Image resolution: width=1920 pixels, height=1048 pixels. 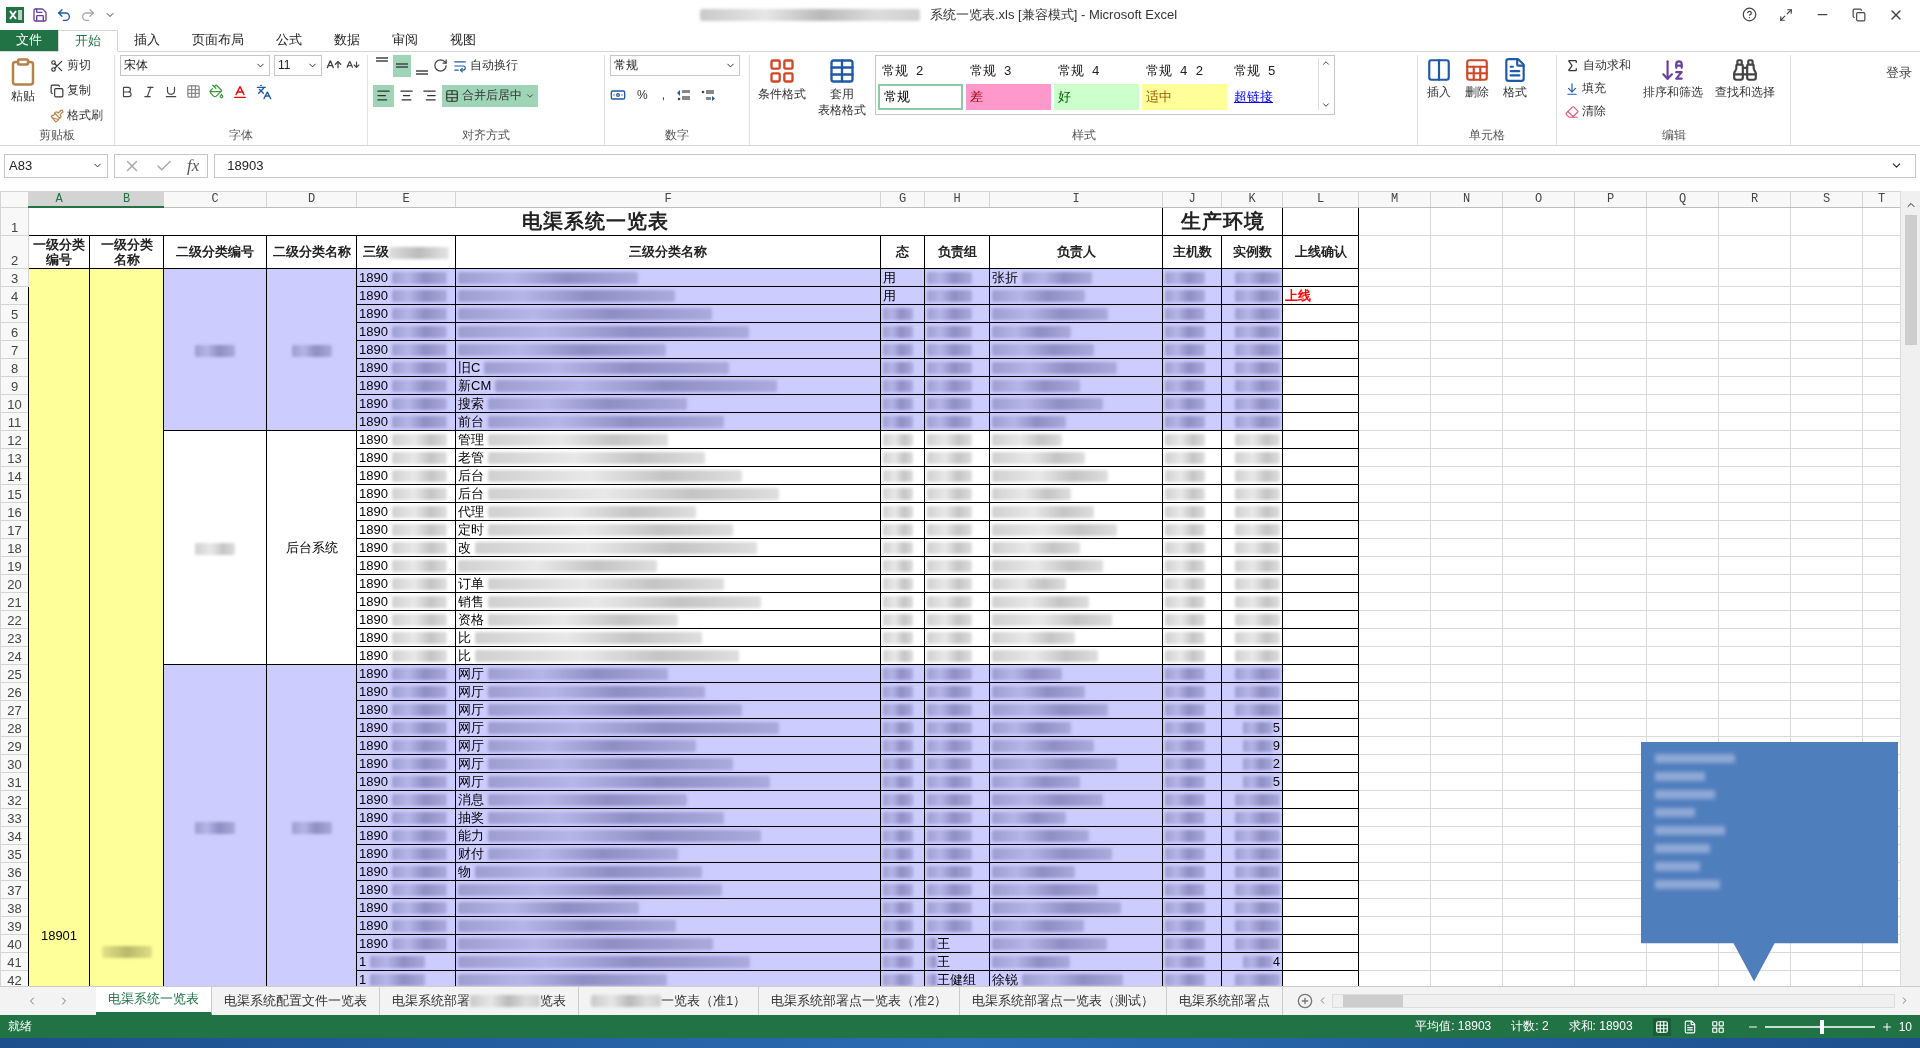 I want to click on zoom-slider-thumb, so click(x=1821, y=1026).